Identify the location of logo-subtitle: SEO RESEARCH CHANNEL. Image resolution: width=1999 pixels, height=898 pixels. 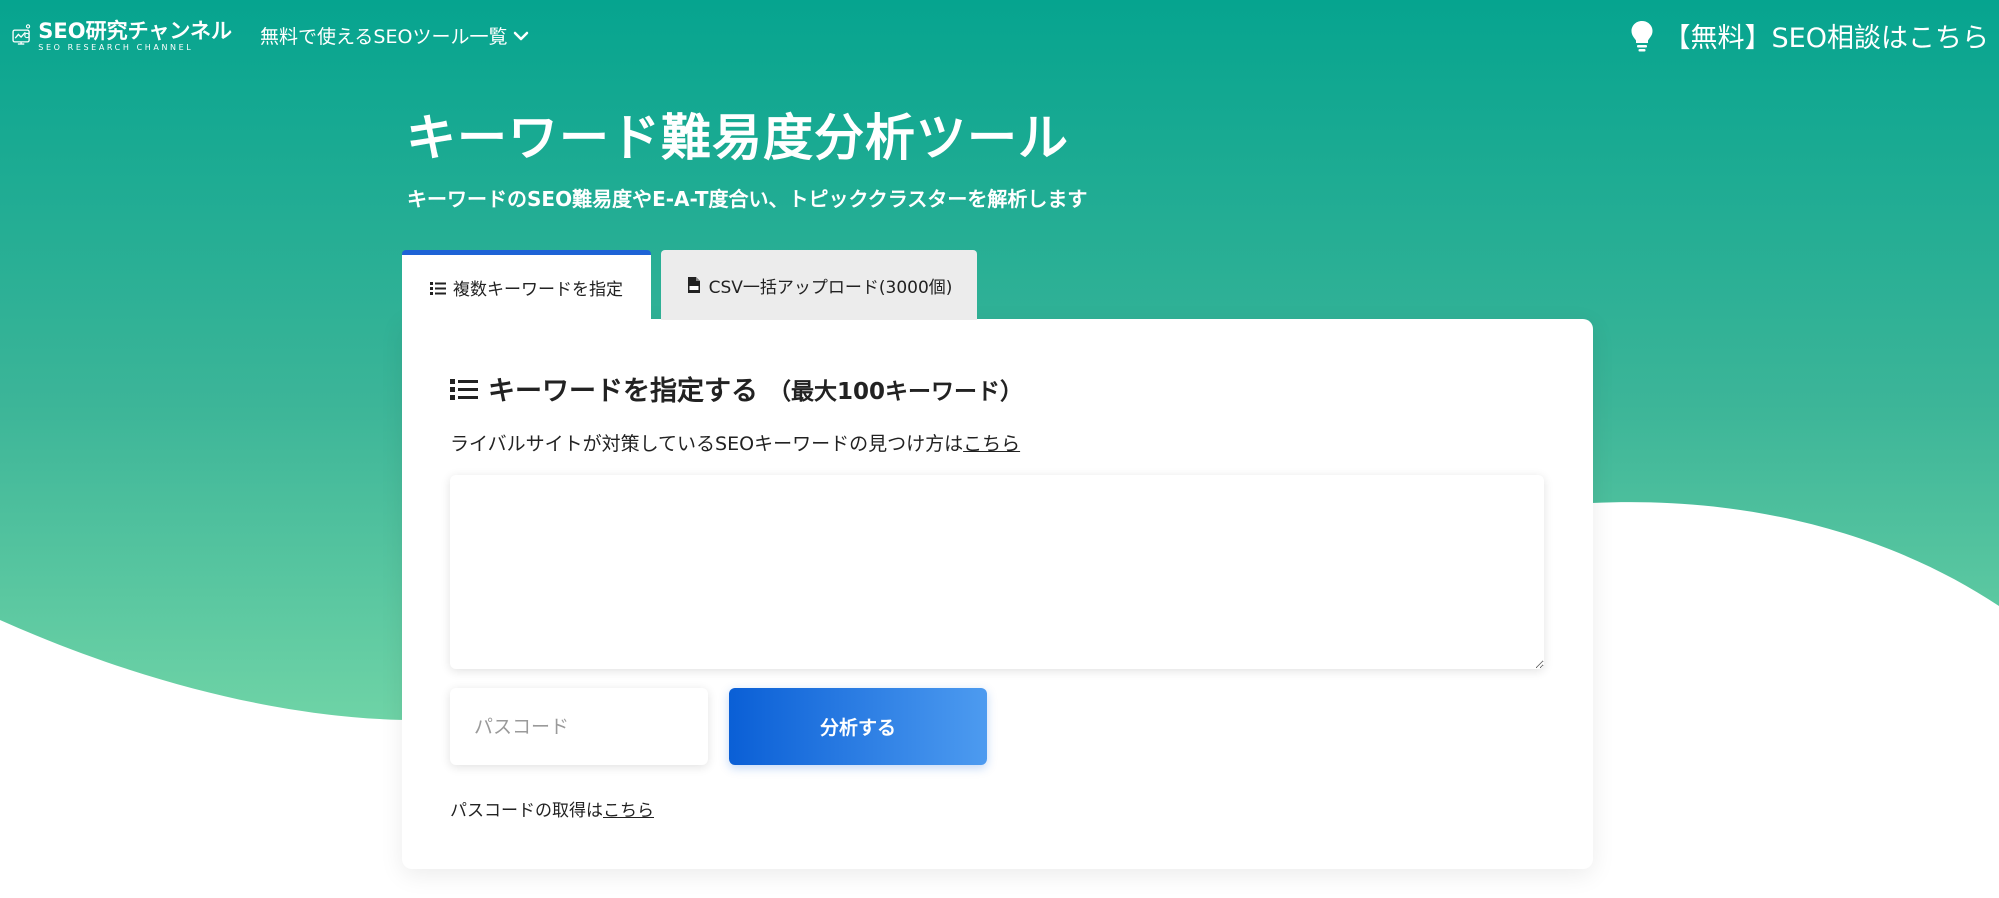
(116, 47).